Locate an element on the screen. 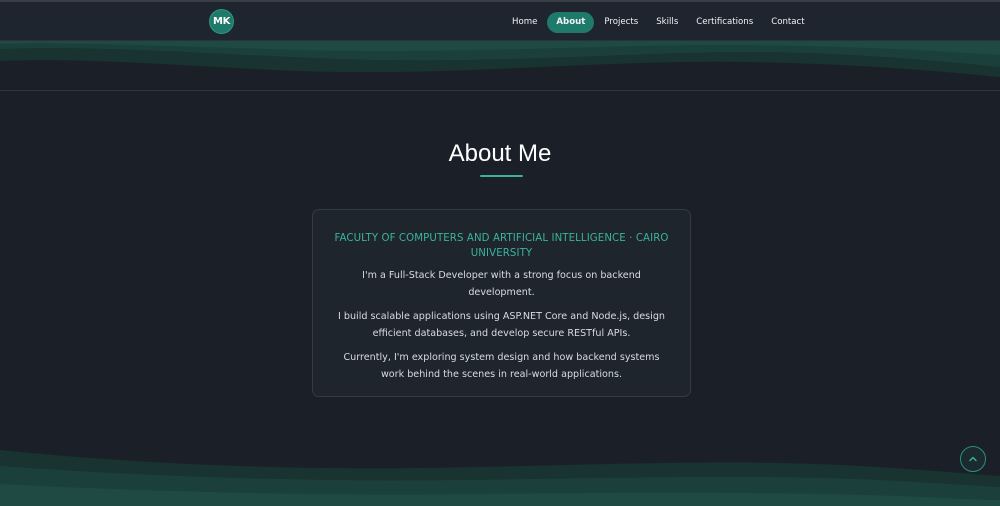  nav-link-about: About is located at coordinates (571, 22).